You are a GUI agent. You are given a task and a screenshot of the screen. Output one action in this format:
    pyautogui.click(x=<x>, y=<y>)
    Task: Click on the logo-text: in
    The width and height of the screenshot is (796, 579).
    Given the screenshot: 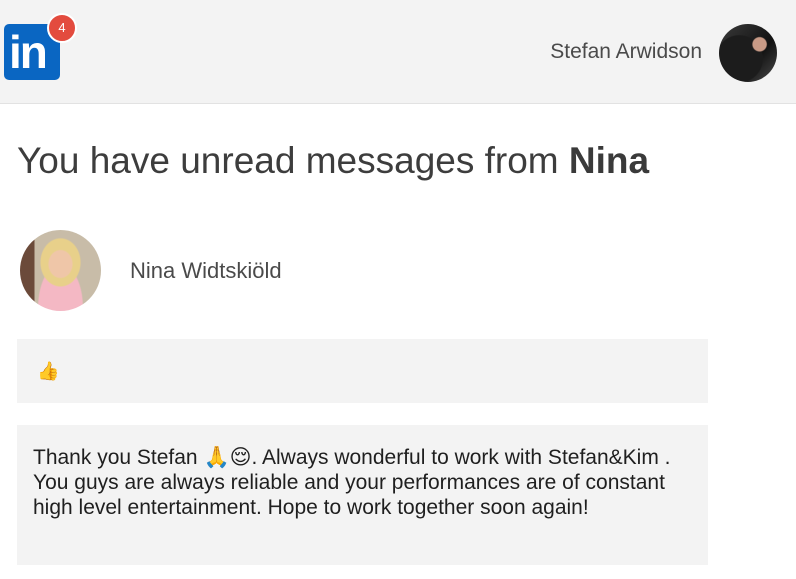 What is the action you would take?
    pyautogui.click(x=28, y=52)
    